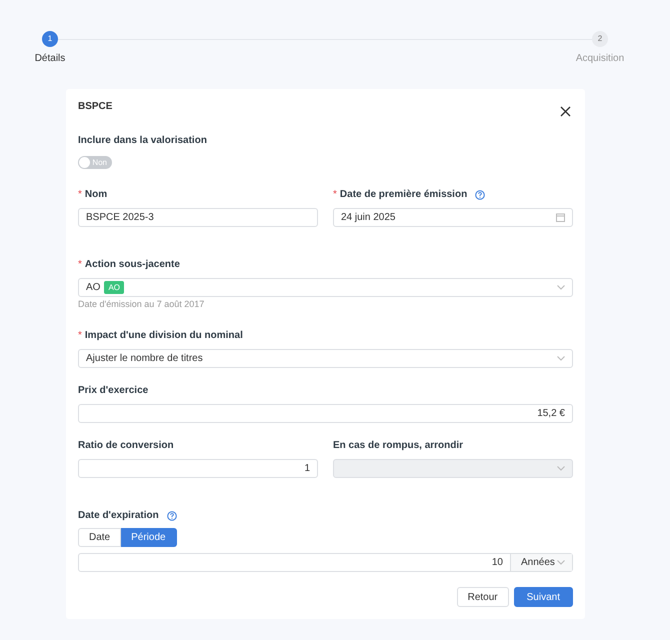  I want to click on split-select: Ajuster le nombre de titres, so click(325, 358).